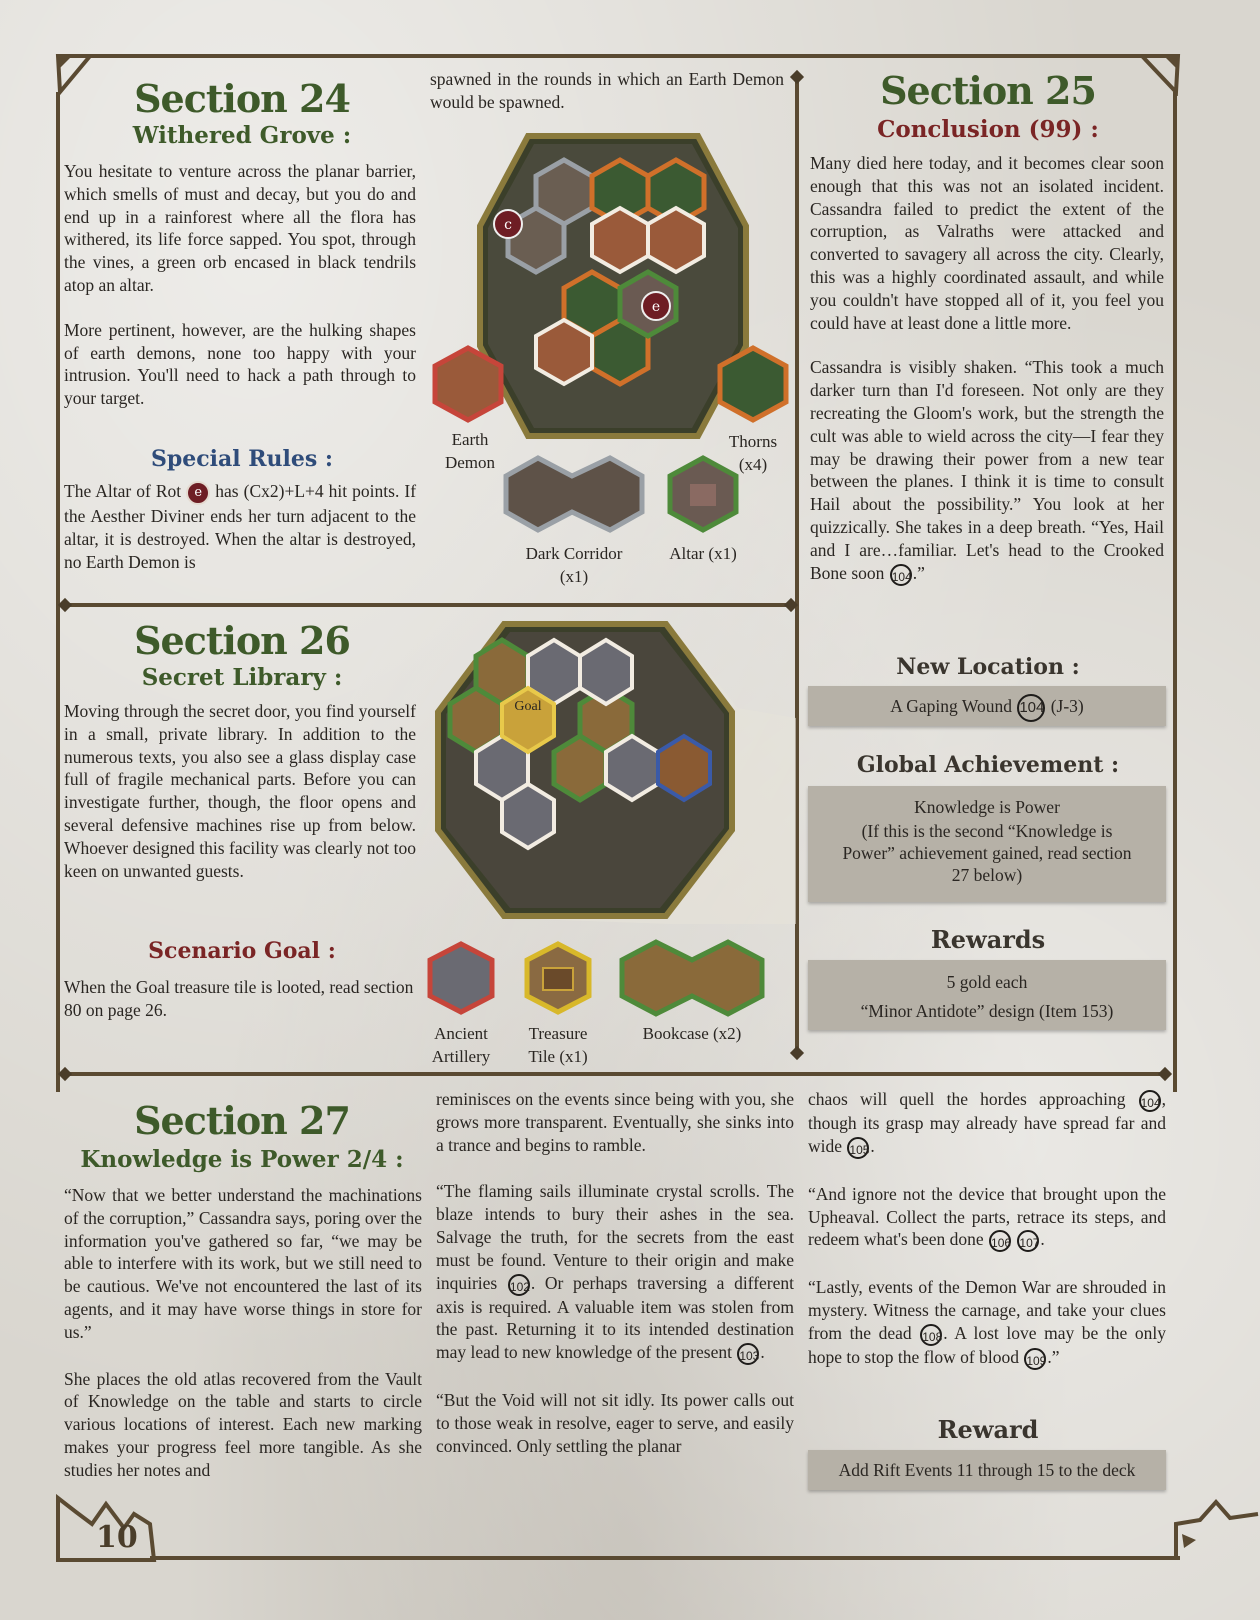 The width and height of the screenshot is (1260, 1620). Describe the element at coordinates (461, 1045) in the screenshot. I see `ancient-artillery-caption: Ancient Artillery` at that location.